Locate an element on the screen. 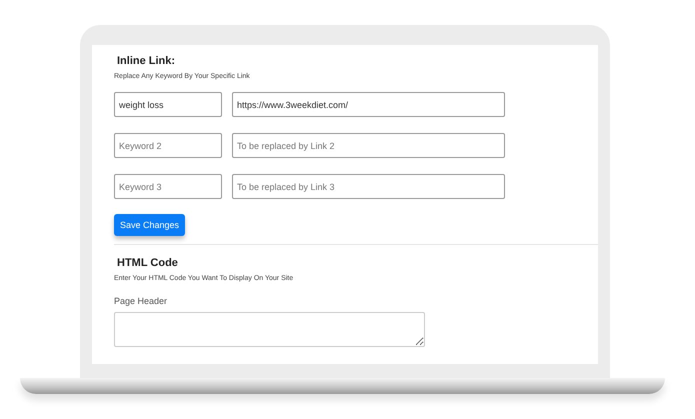  section-title: HTML Code is located at coordinates (147, 263).